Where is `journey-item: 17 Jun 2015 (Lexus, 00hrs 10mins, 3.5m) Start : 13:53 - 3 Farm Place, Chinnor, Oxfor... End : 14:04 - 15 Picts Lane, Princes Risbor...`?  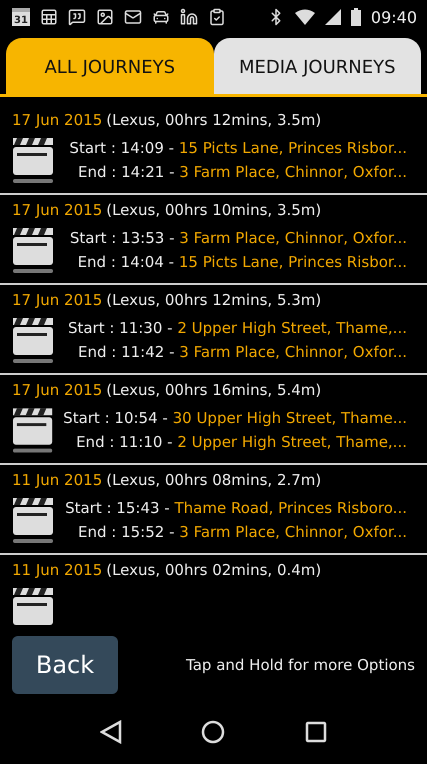 journey-item: 17 Jun 2015 (Lexus, 00hrs 10mins, 3.5m) Start : 13:53 - 3 Farm Place, Chinnor, Oxfor... End : 14:04 - 15 Picts Lane, Princes Risbor... is located at coordinates (213, 240).